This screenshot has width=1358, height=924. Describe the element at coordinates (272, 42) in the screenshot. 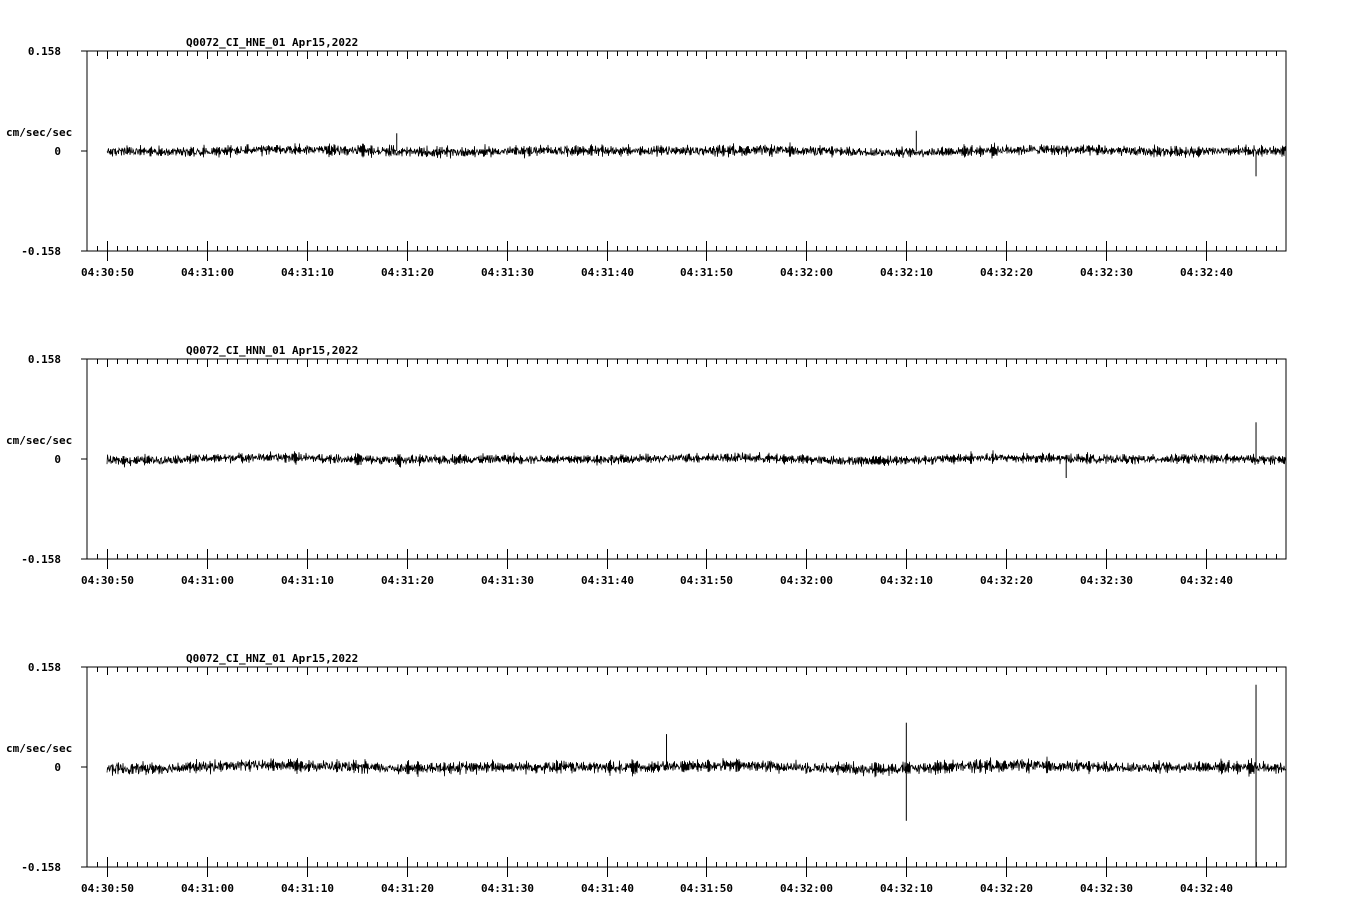

I see `chart-title: Q0072_CI_HNE_01 Apr15,2022` at that location.